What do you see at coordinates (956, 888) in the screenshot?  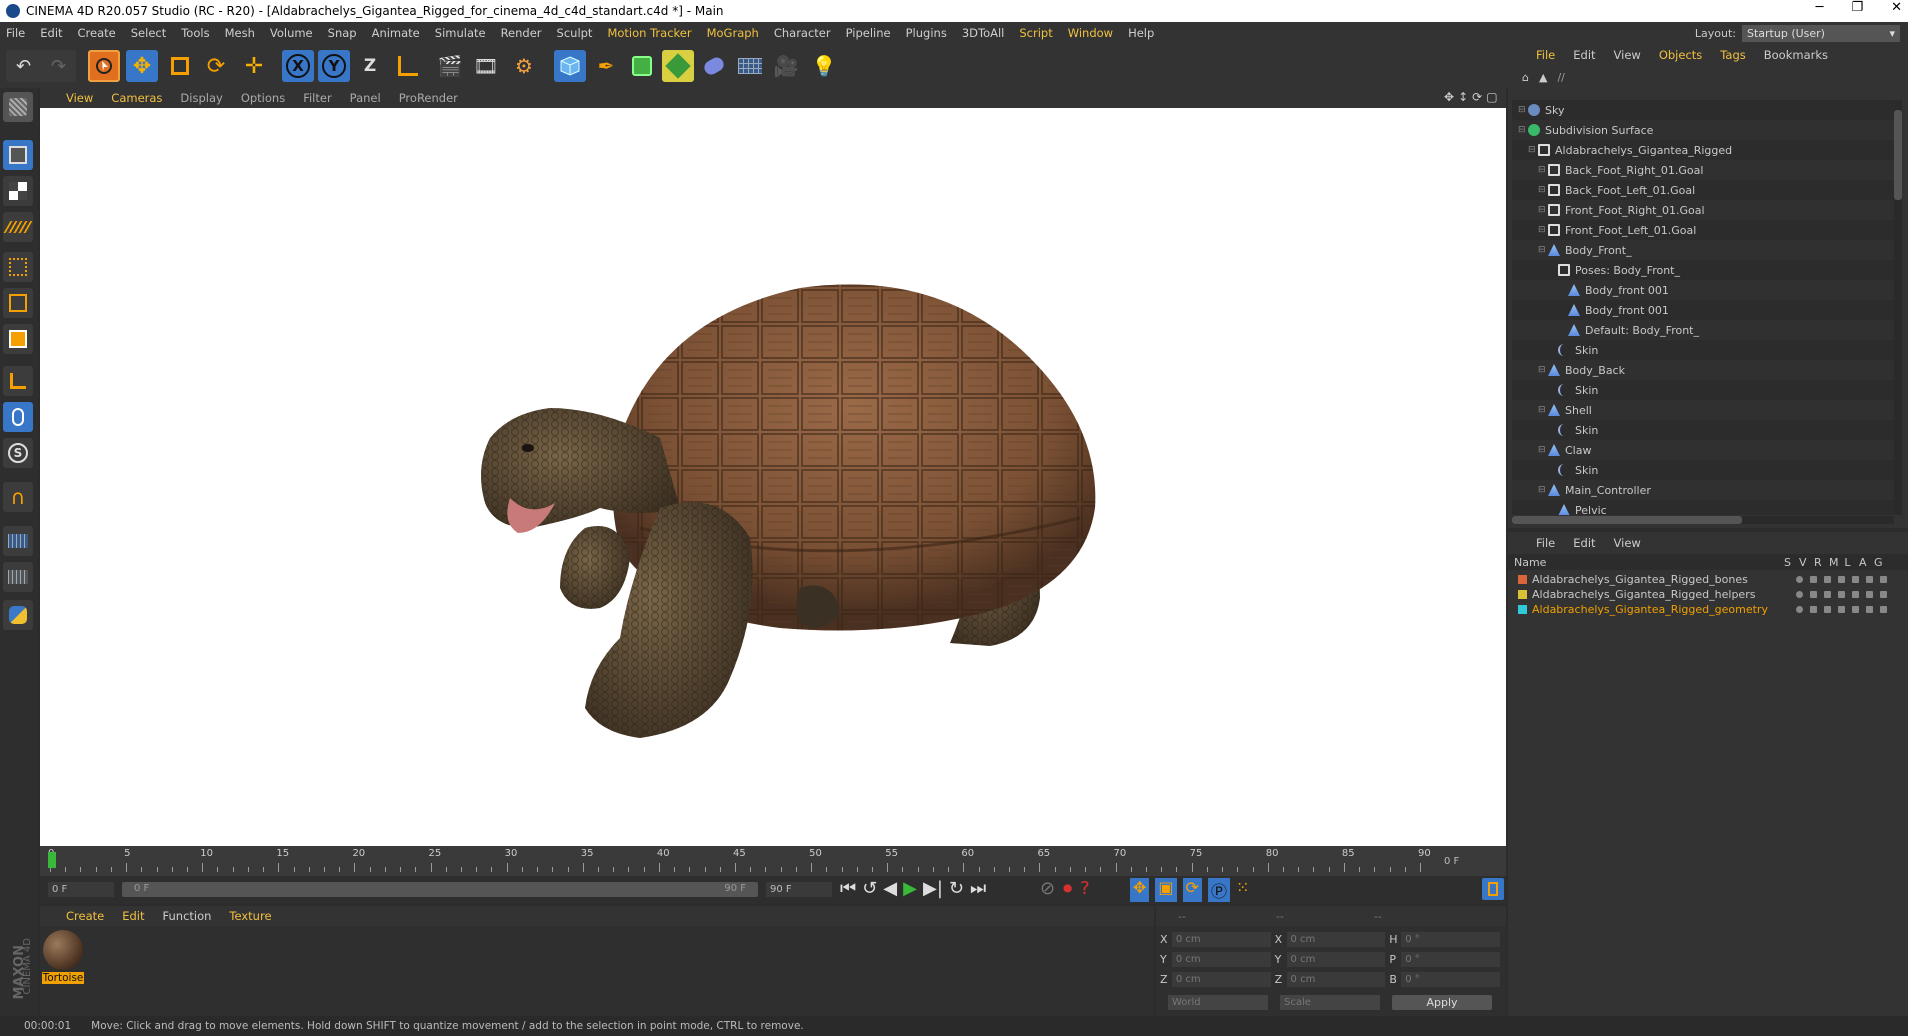 I see `next-key-icon: ↻` at bounding box center [956, 888].